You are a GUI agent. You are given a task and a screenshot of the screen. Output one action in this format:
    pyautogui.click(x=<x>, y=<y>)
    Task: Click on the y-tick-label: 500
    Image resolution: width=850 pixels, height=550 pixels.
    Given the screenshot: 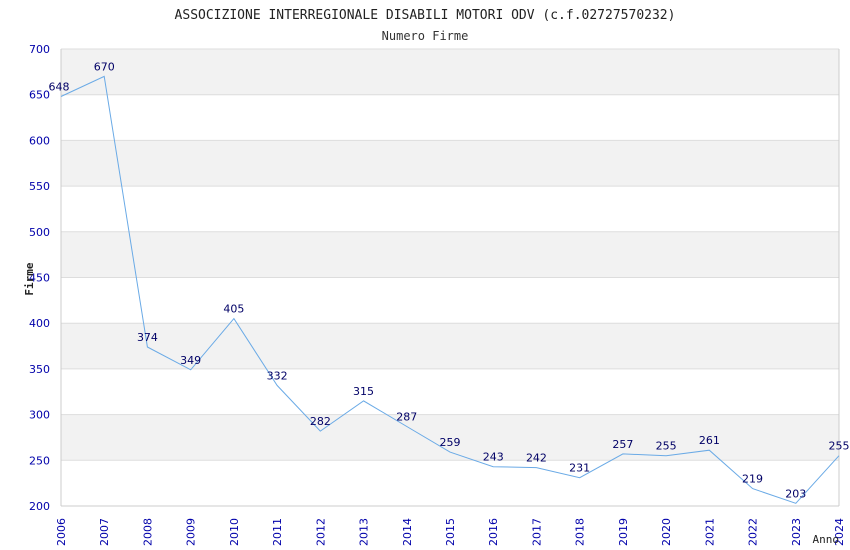 What is the action you would take?
    pyautogui.click(x=39, y=232)
    